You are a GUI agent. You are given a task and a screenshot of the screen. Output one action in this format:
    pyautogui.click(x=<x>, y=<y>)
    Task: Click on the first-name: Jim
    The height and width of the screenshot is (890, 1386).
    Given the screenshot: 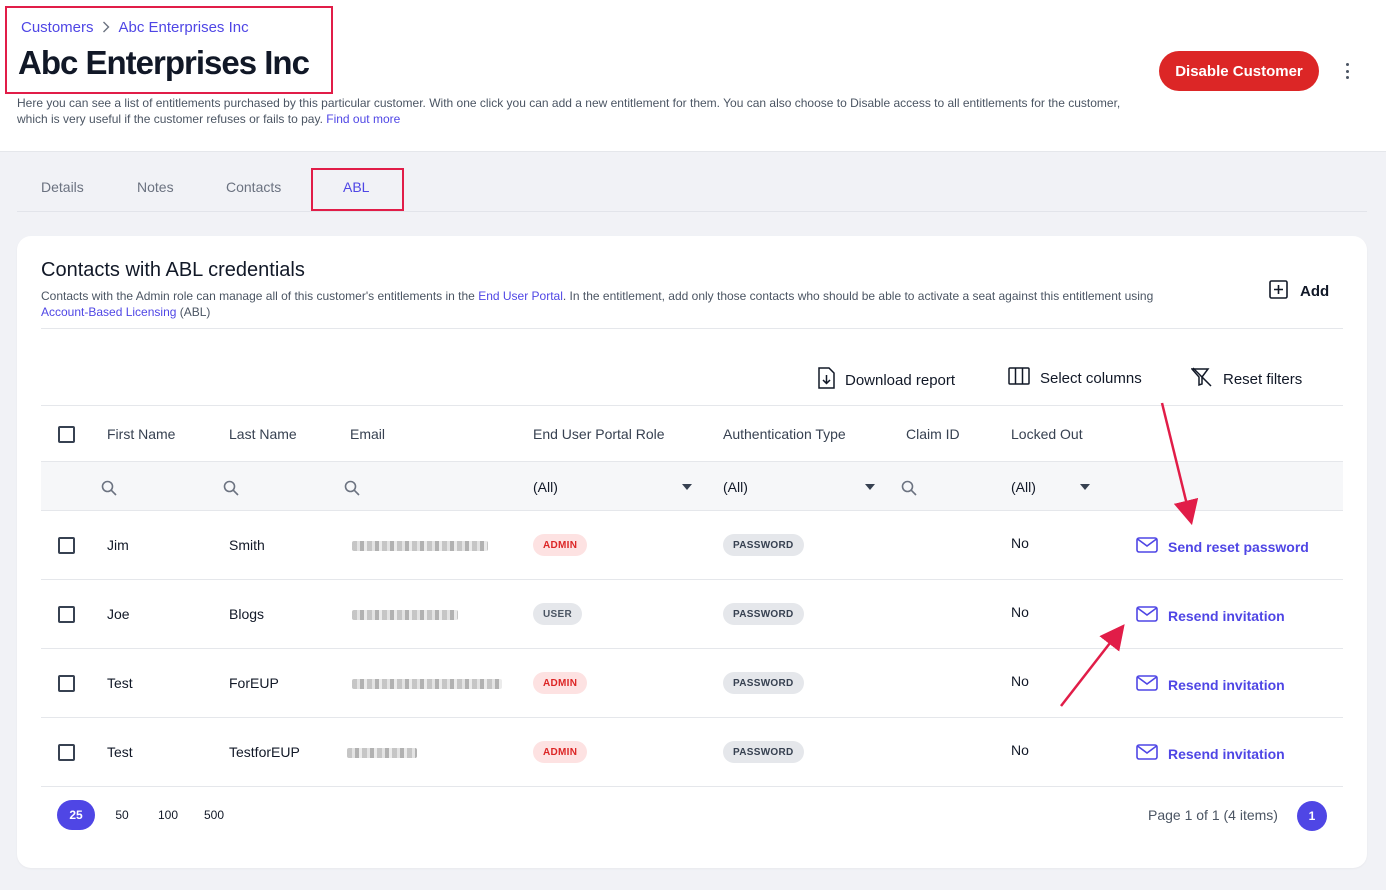 What is the action you would take?
    pyautogui.click(x=118, y=545)
    